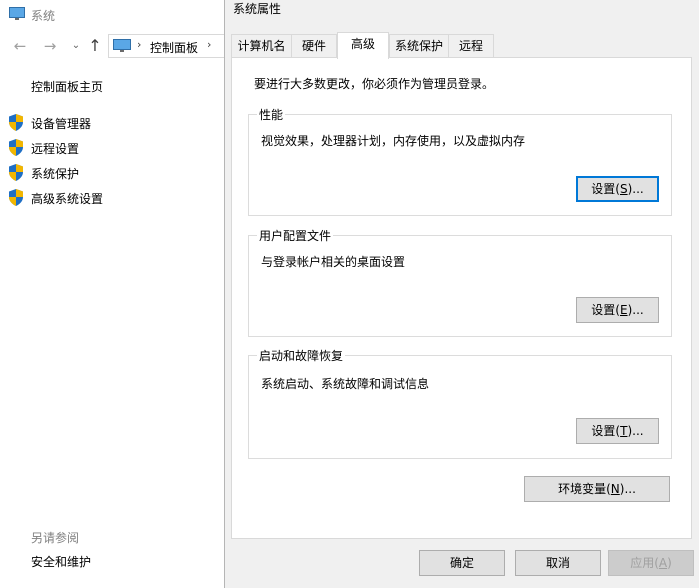 The image size is (699, 588). What do you see at coordinates (61, 561) in the screenshot?
I see `security-maintenance-link: 安全和维护` at bounding box center [61, 561].